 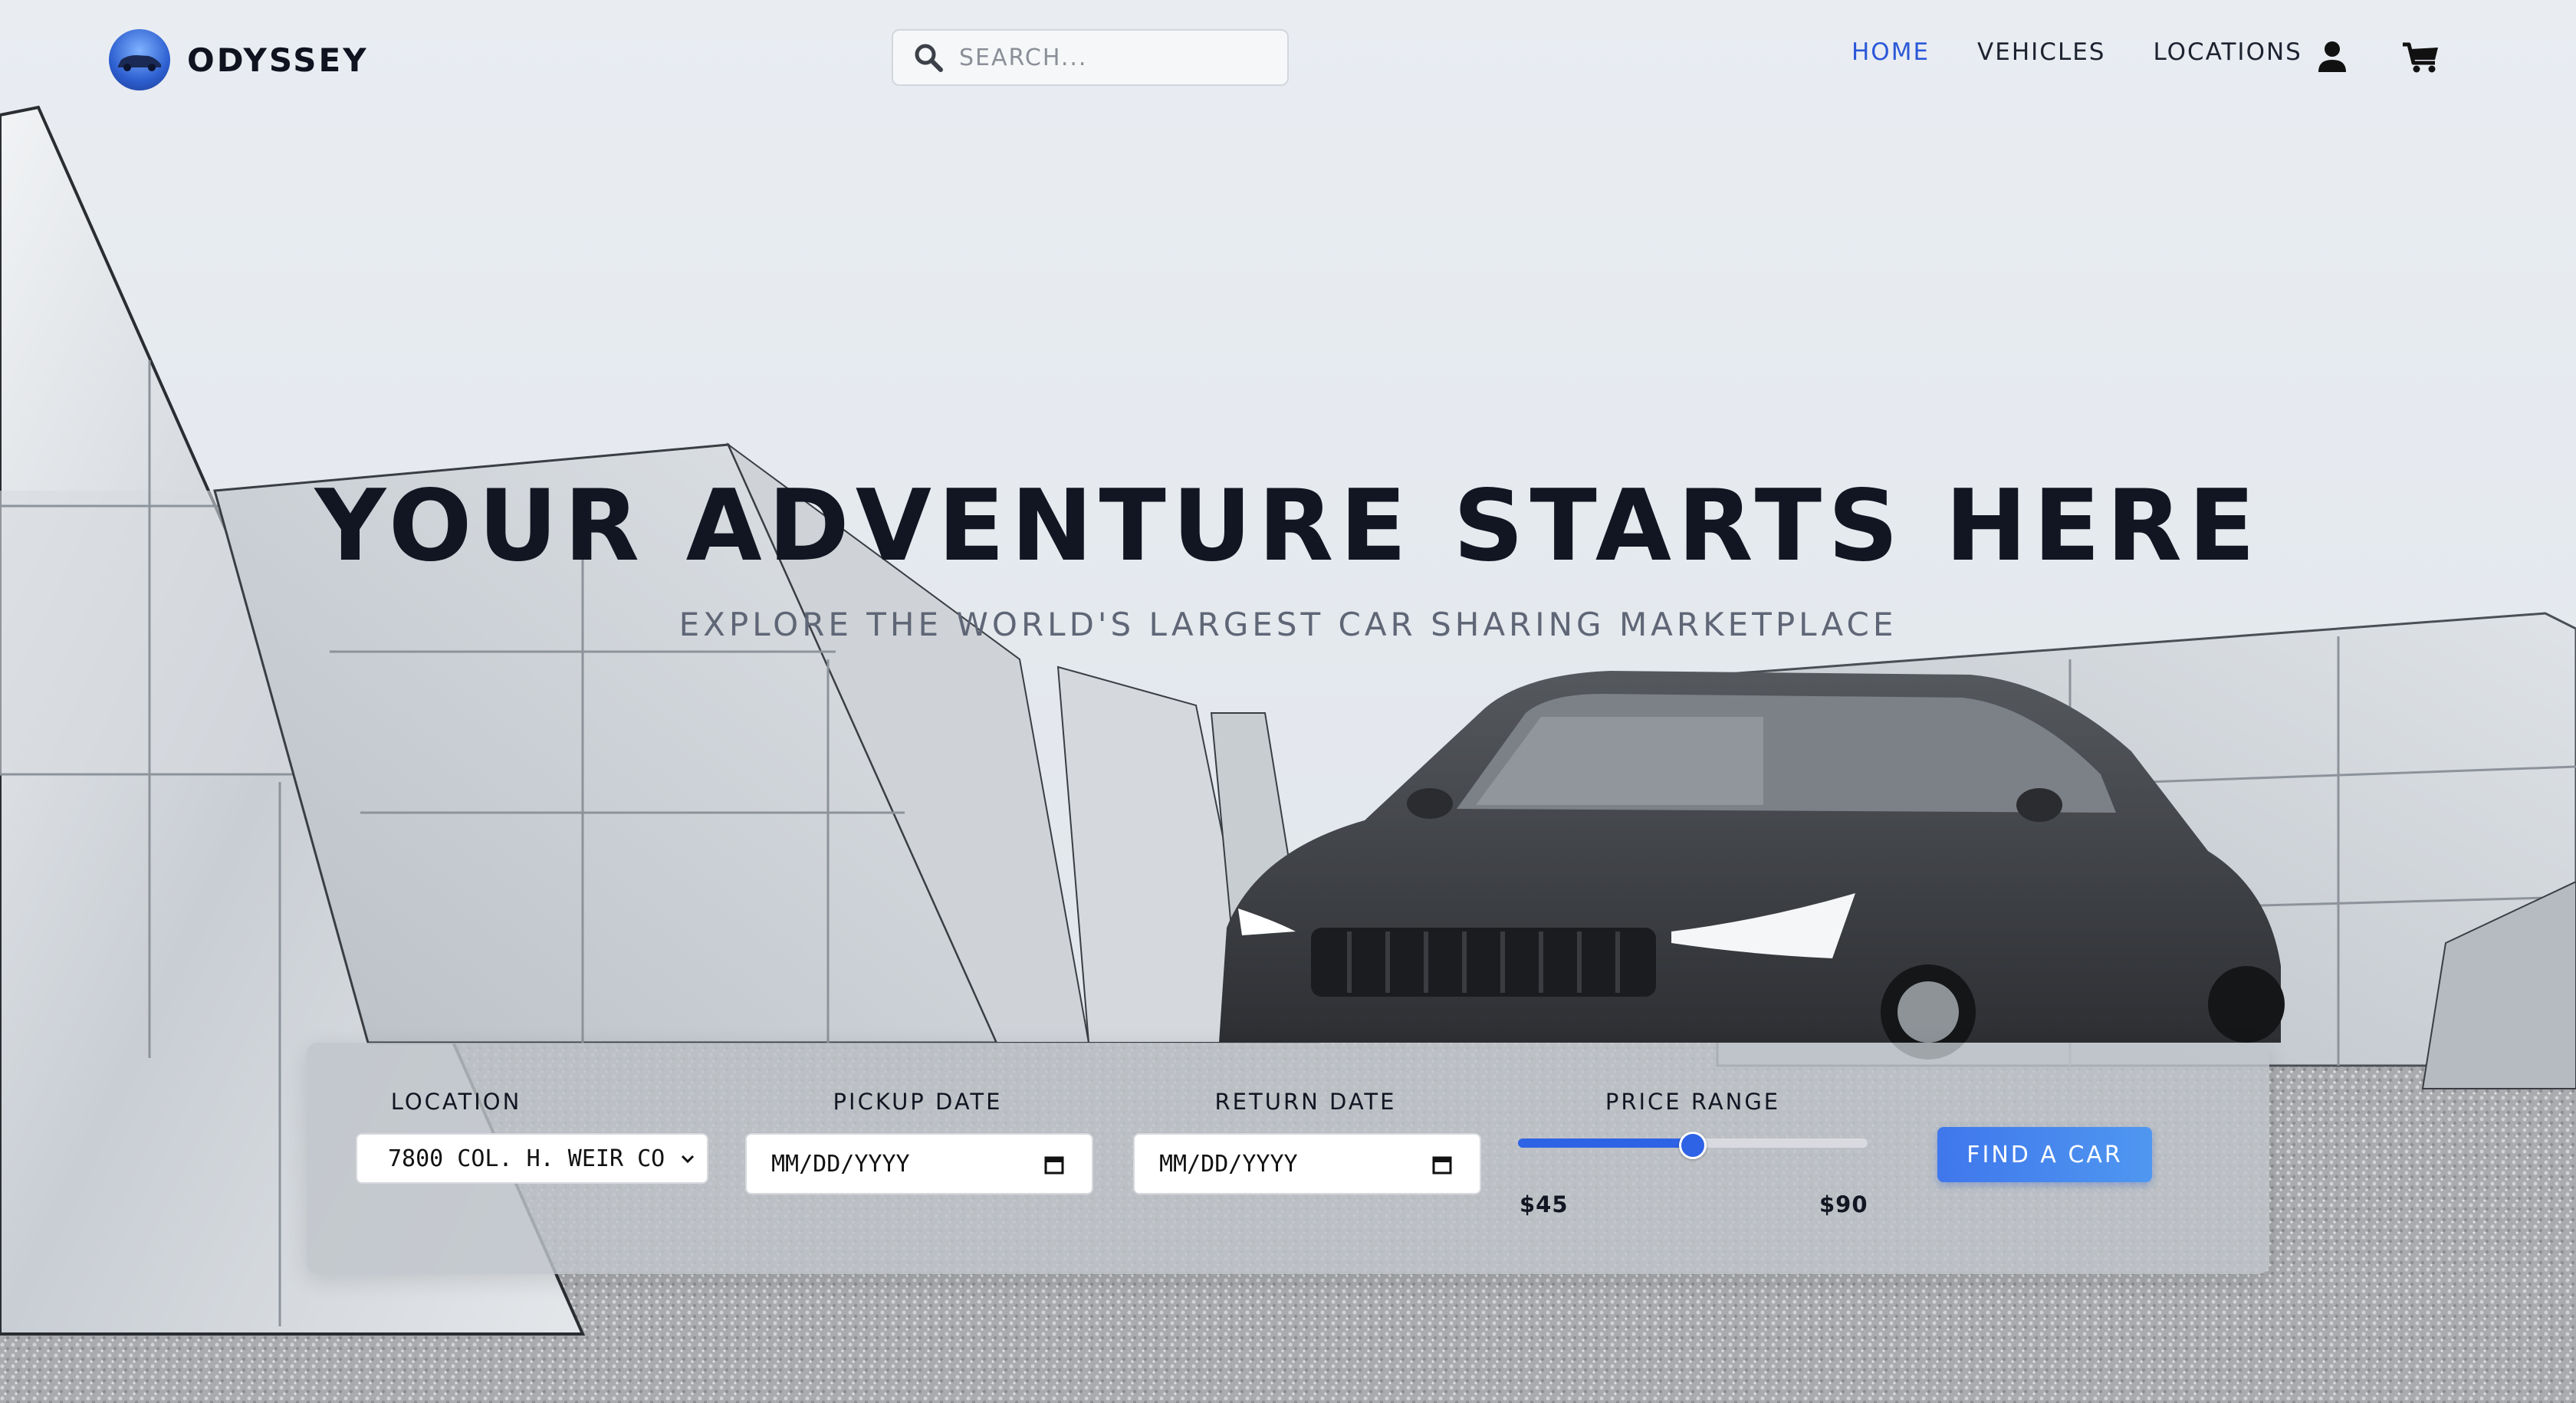 What do you see at coordinates (841, 1164) in the screenshot?
I see `pickup-date-value: MM/DD/YYYY` at bounding box center [841, 1164].